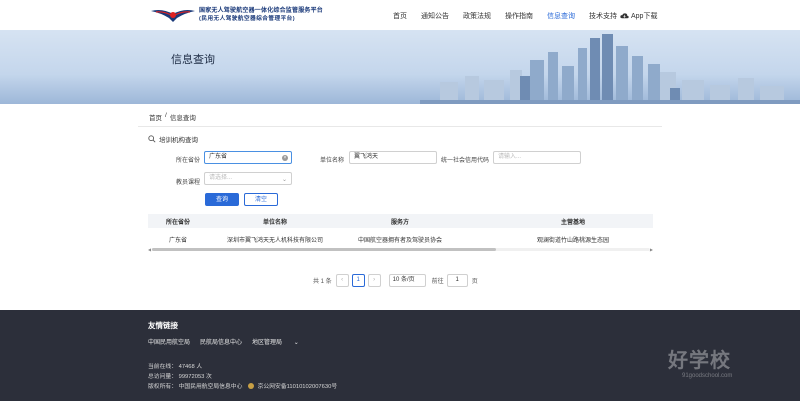  Describe the element at coordinates (573, 241) in the screenshot. I see `cell-main-base: 观澜街道竹山路桃源生态园` at that location.